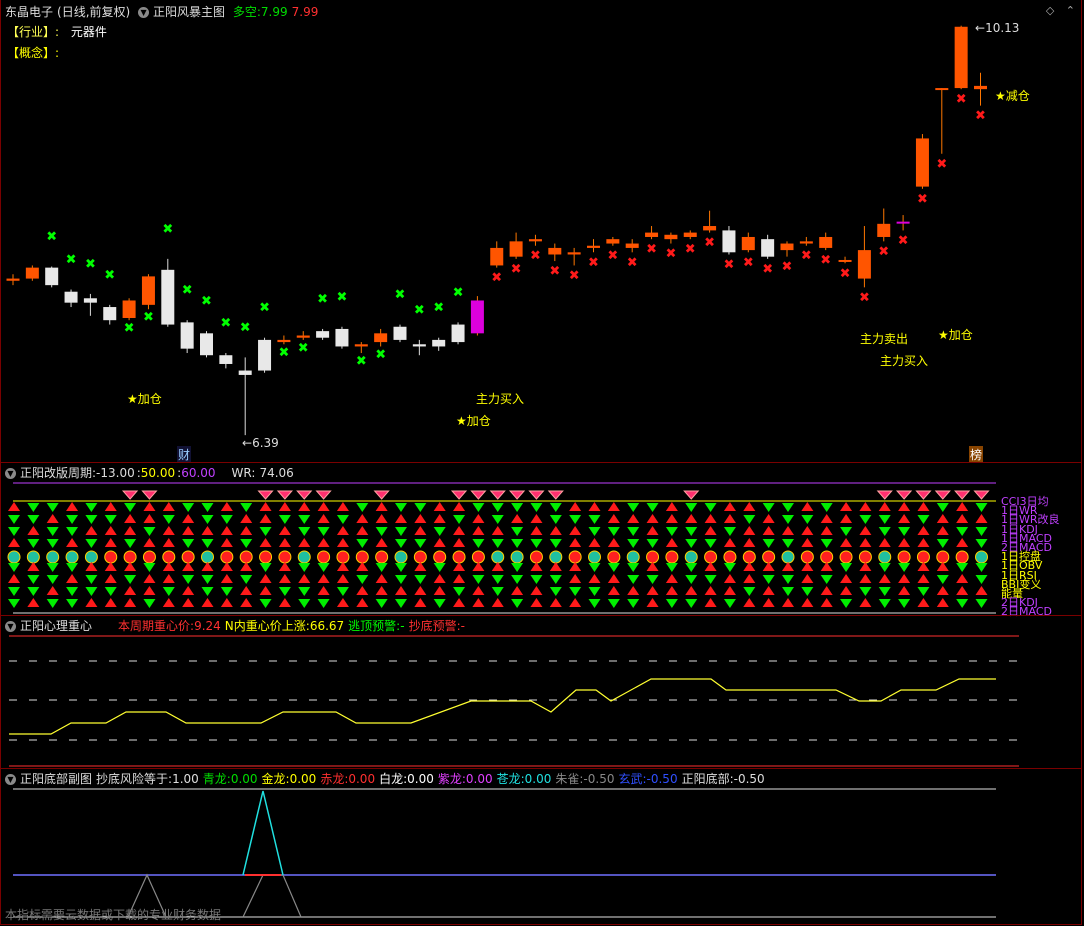 The height and width of the screenshot is (926, 1084). Describe the element at coordinates (662, 779) in the screenshot. I see `xuanwu-value: -0.50` at that location.